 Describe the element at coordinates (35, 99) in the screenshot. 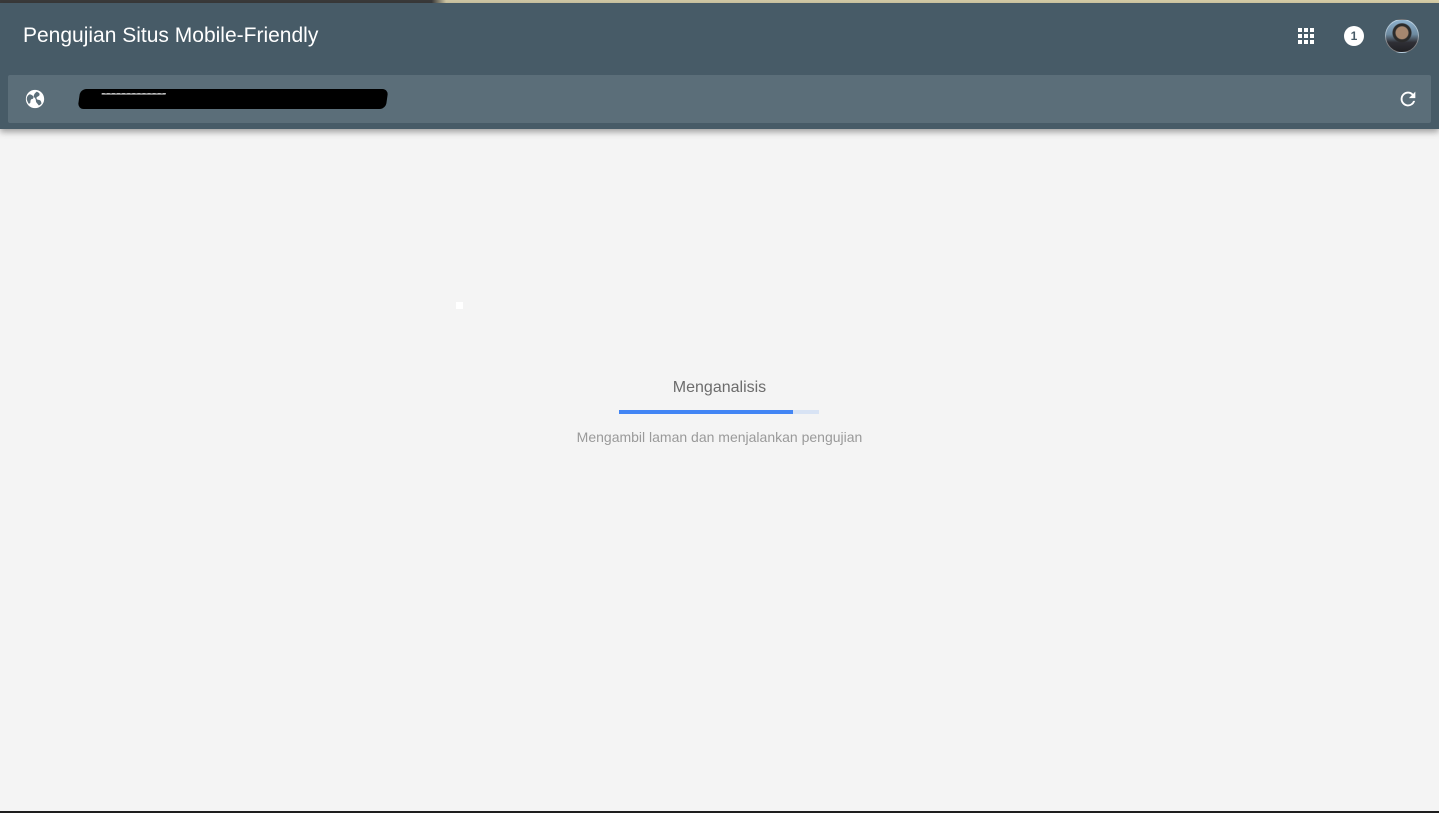

I see `globe-icon` at that location.